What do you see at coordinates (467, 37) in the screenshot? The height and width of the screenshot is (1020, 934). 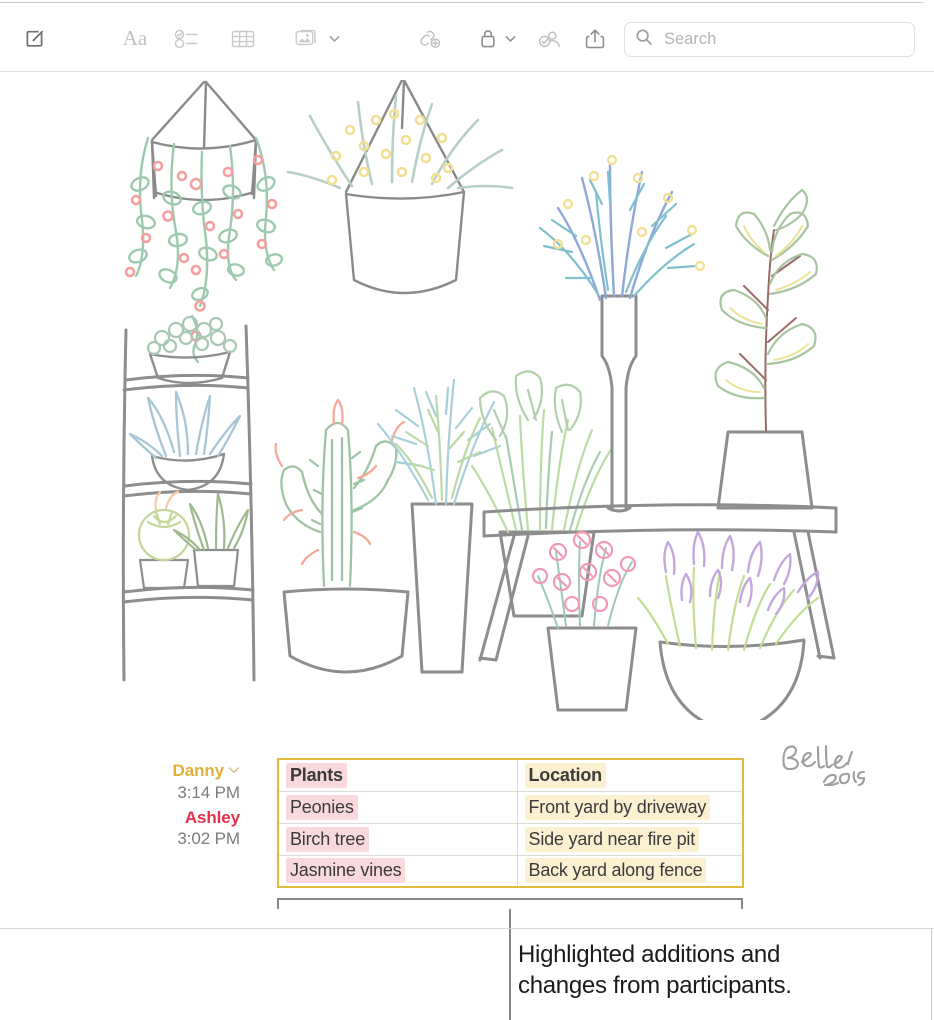 I see `toolbar: Aa` at bounding box center [467, 37].